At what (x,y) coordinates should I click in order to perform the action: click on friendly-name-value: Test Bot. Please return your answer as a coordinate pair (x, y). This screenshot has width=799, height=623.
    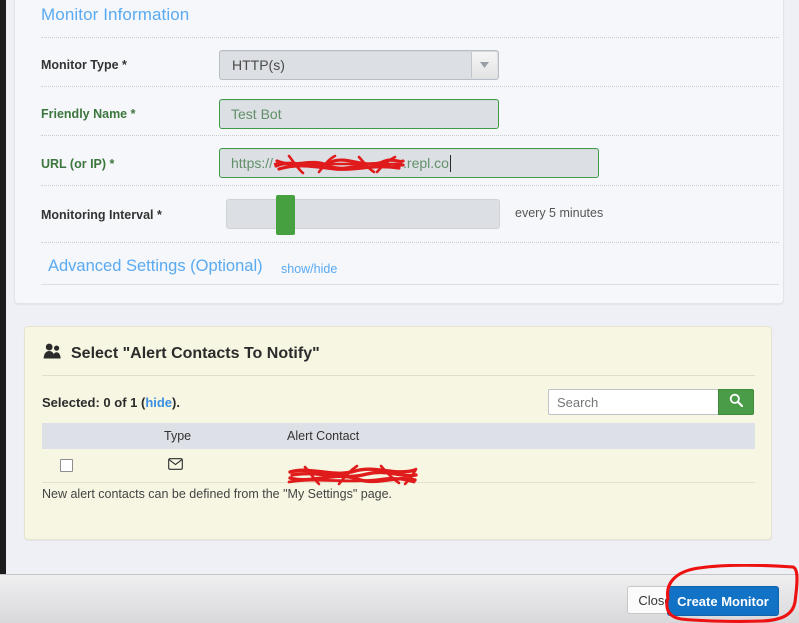
    Looking at the image, I should click on (256, 114).